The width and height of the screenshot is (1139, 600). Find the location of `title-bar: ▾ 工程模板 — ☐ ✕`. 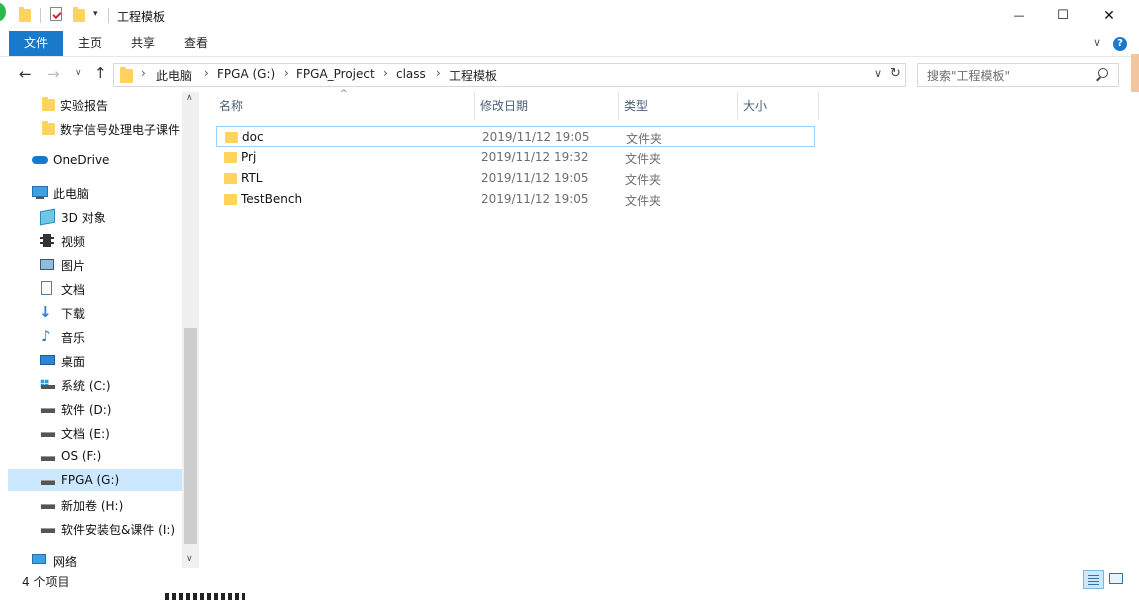

title-bar: ▾ 工程模板 — ☐ ✕ is located at coordinates (569, 15).